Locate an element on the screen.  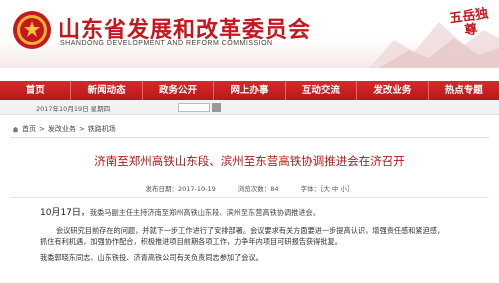
breadcrumb-railway: 铁路机场 is located at coordinates (102, 129).